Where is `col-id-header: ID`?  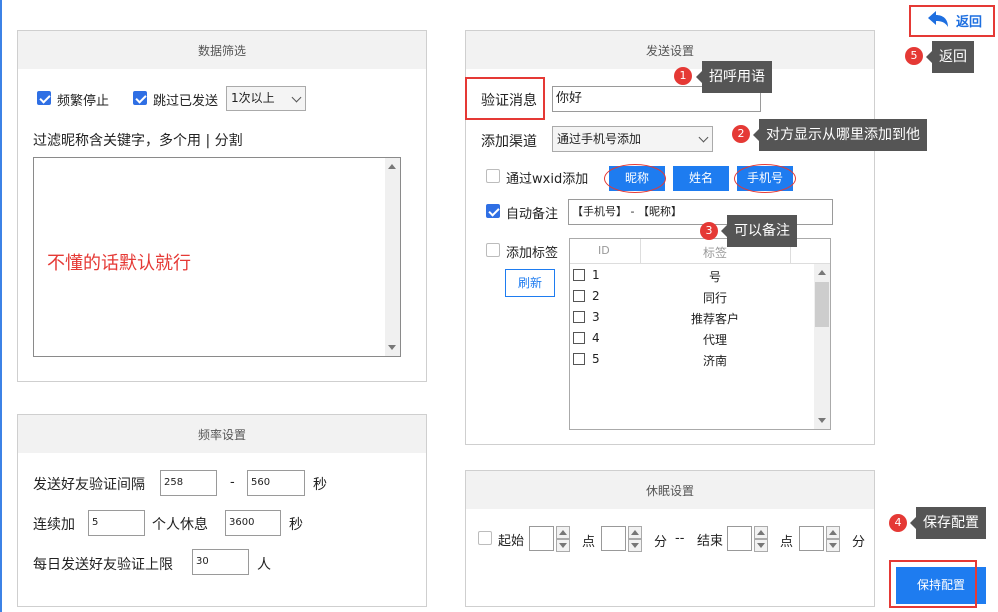 col-id-header: ID is located at coordinates (604, 250).